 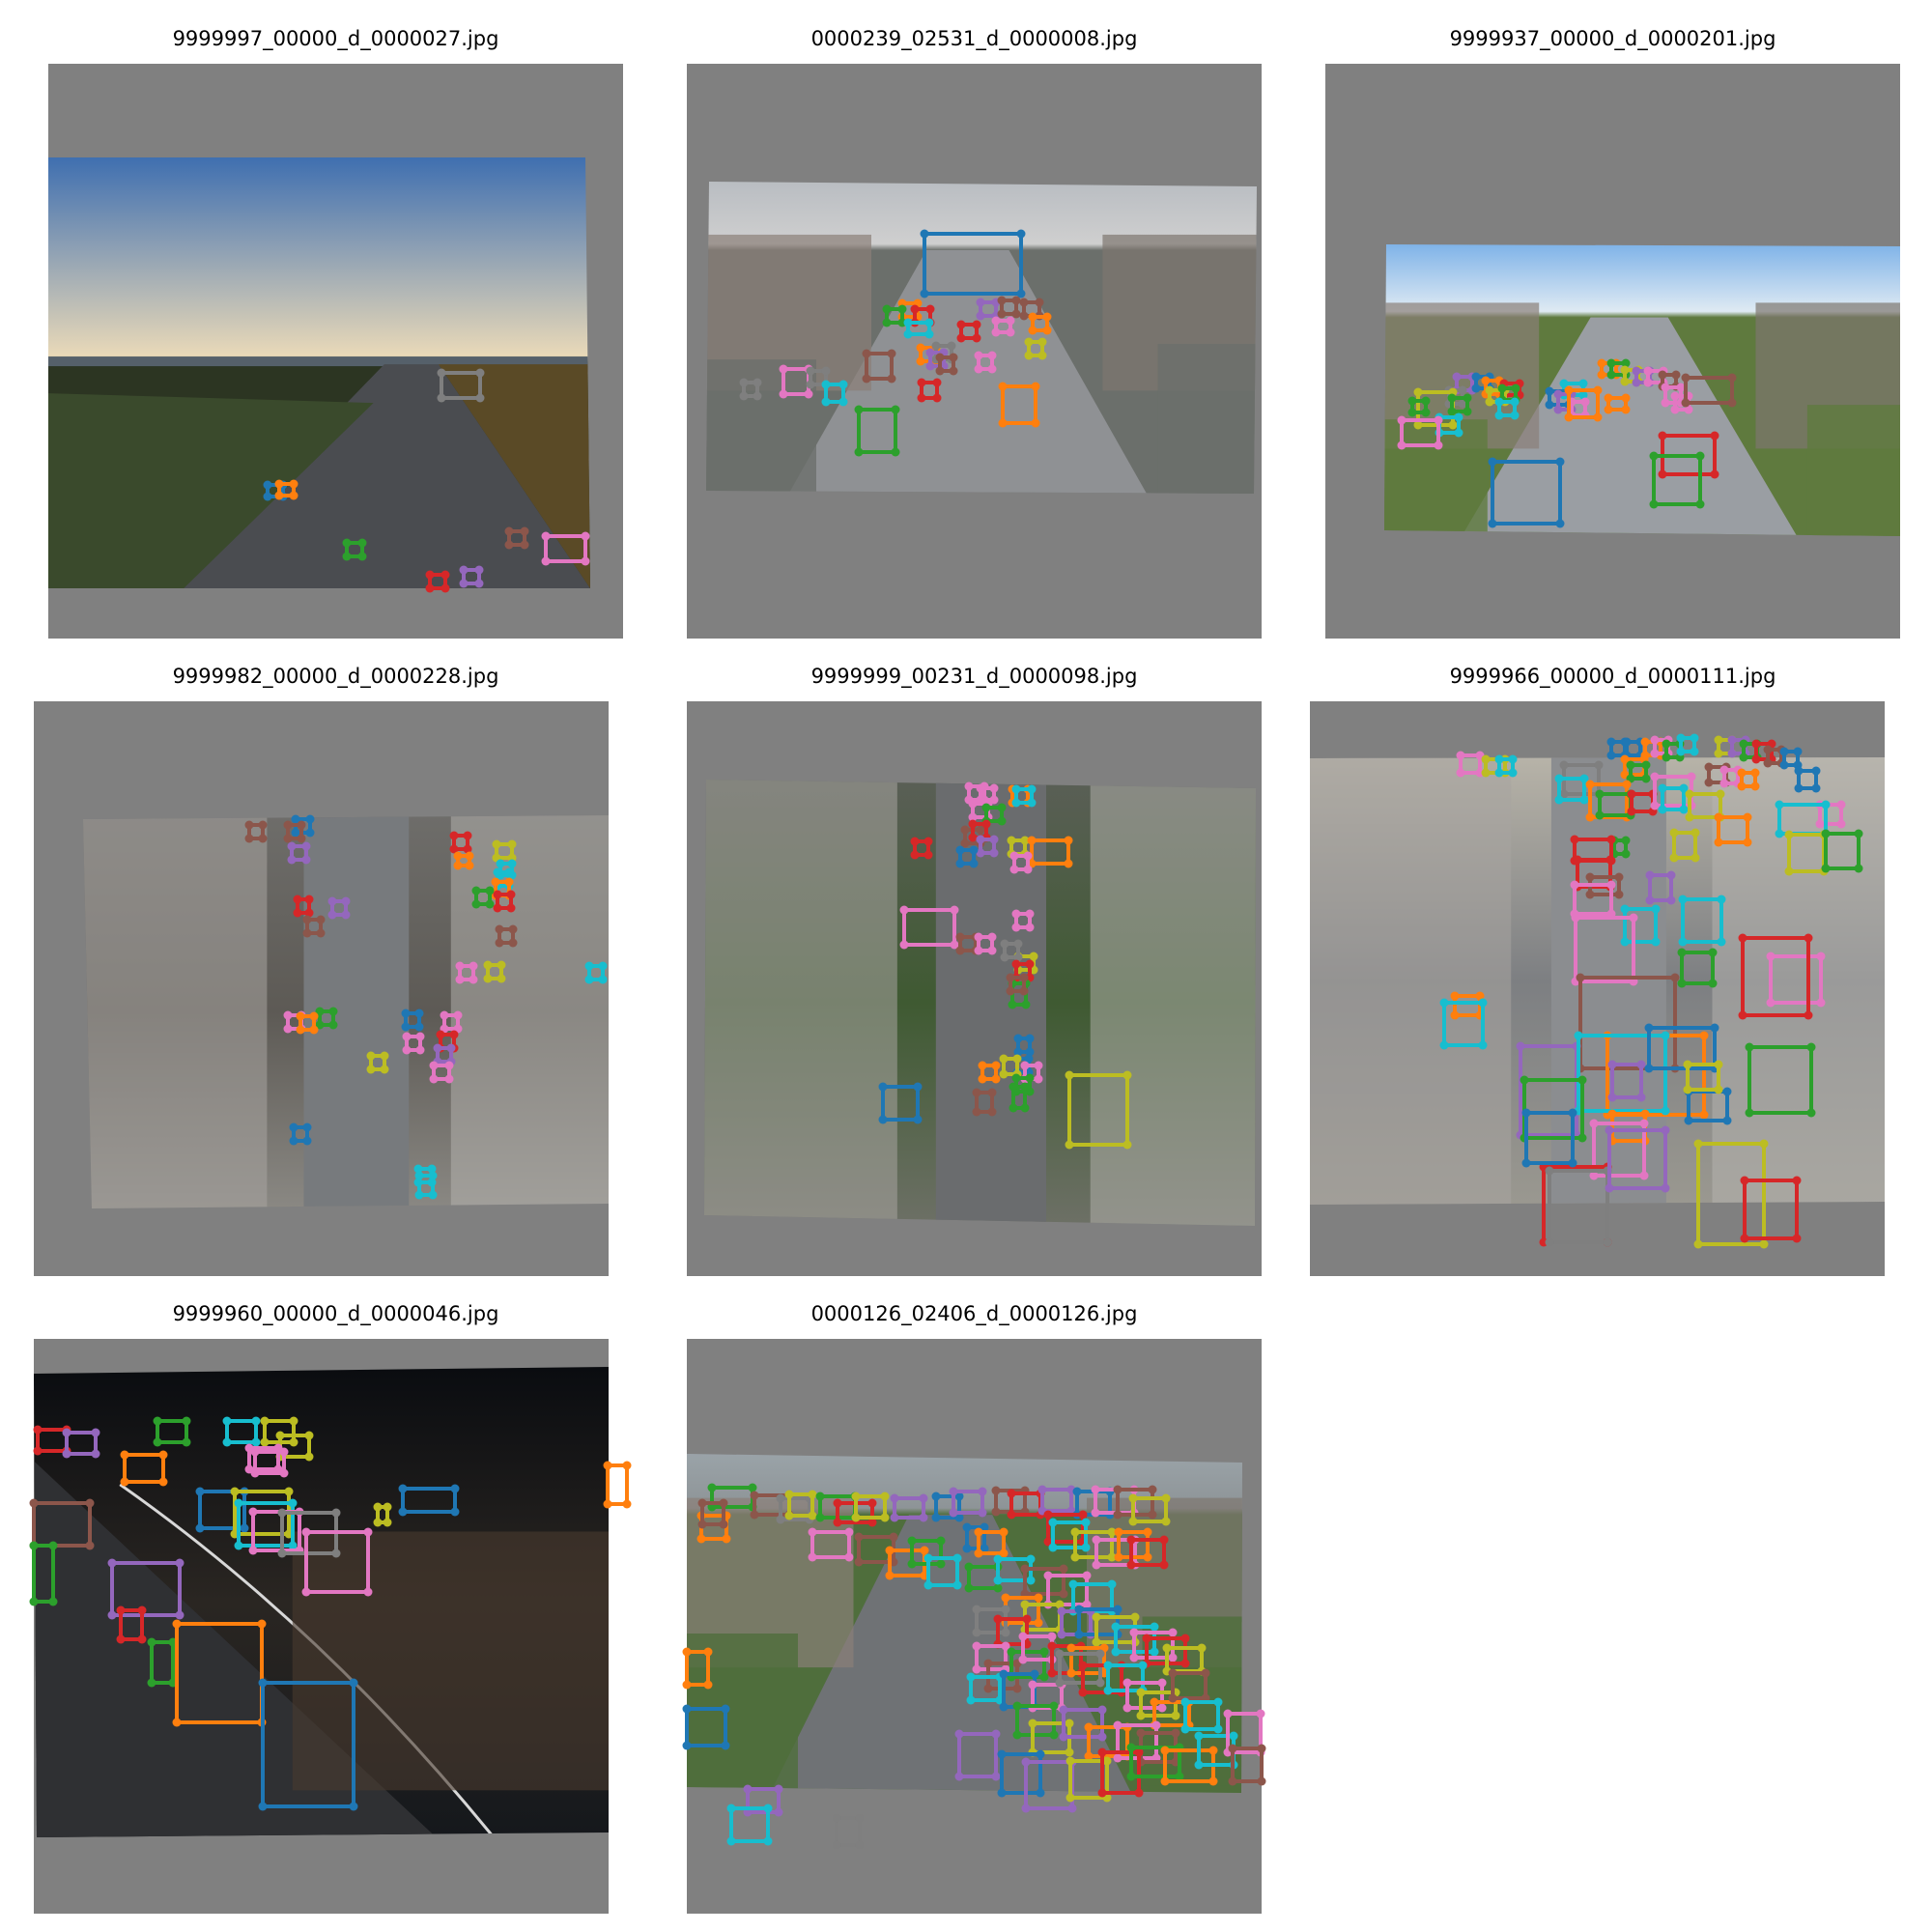 I want to click on panel-1: 9999997_00000_d_0000027.jpg, so click(x=335, y=336).